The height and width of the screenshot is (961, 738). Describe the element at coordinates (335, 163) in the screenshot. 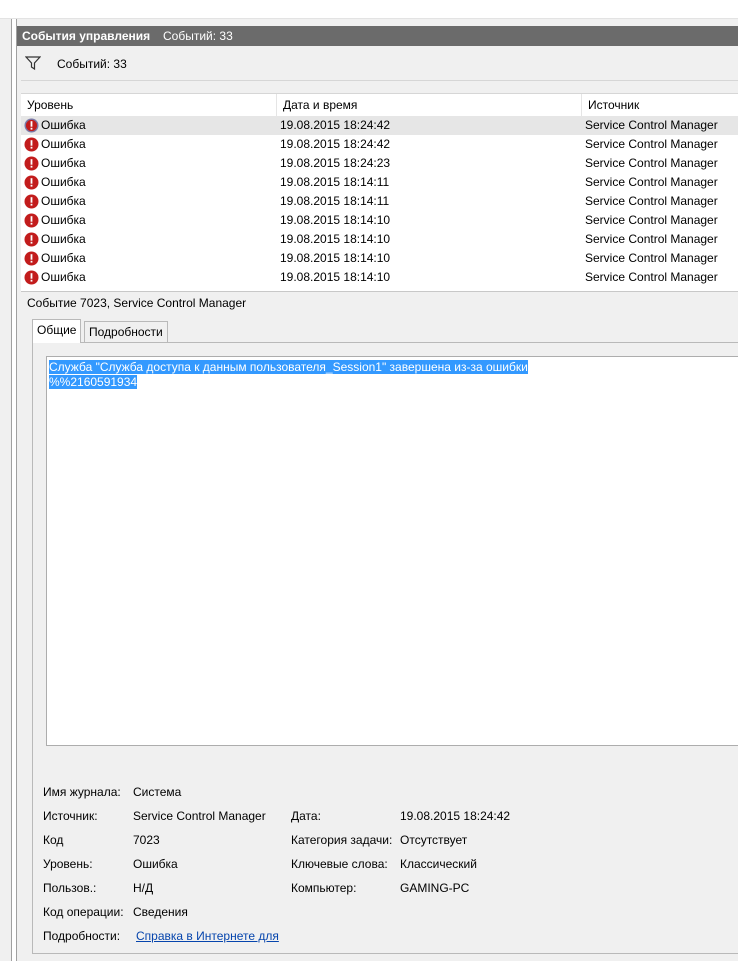

I see `row-datetime: 19.08.2015 18:24:23` at that location.